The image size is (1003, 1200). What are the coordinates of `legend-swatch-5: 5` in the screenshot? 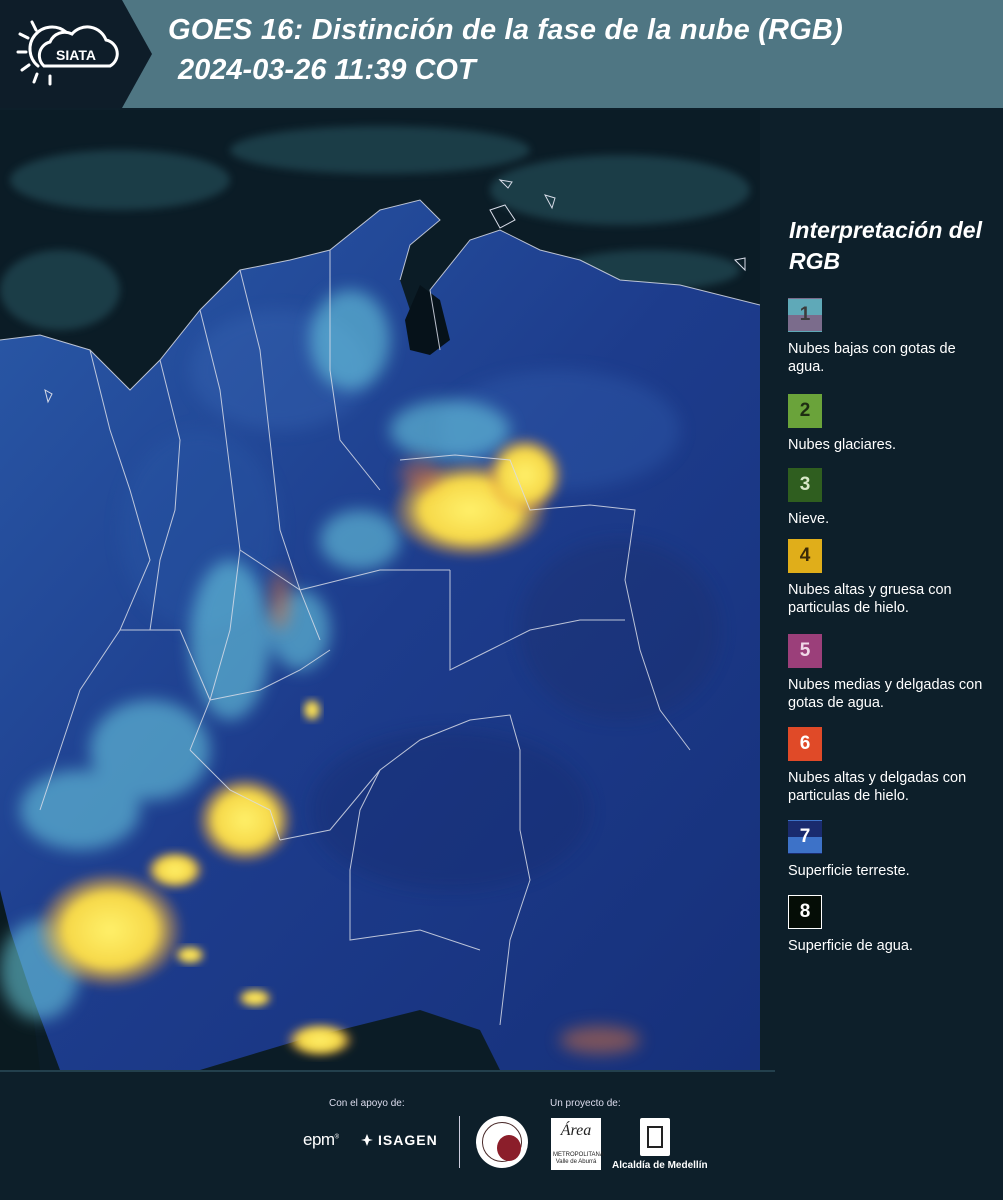 It's located at (805, 651).